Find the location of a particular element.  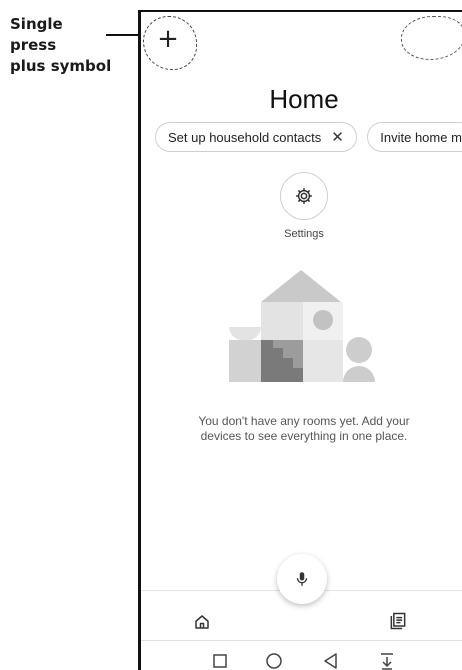

system-navigation-bar is located at coordinates (301, 655).